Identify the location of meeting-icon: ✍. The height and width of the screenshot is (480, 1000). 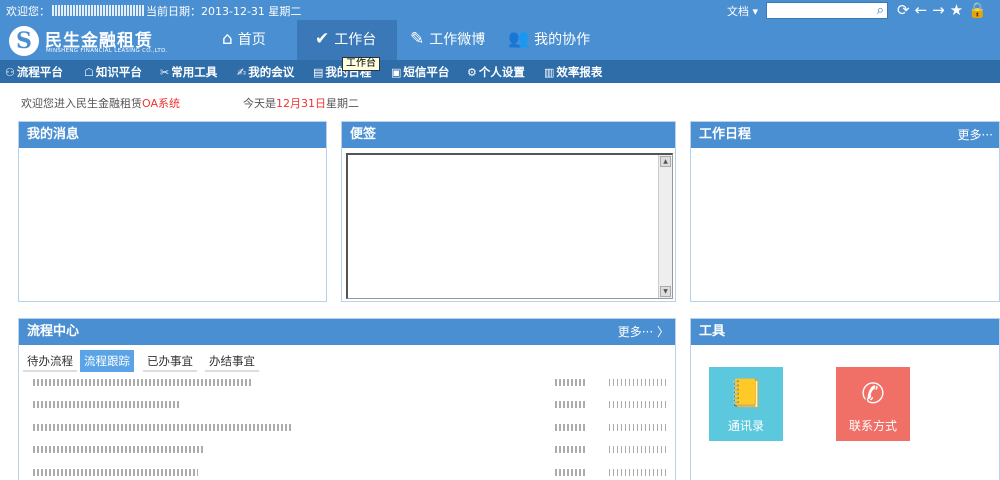
(242, 72).